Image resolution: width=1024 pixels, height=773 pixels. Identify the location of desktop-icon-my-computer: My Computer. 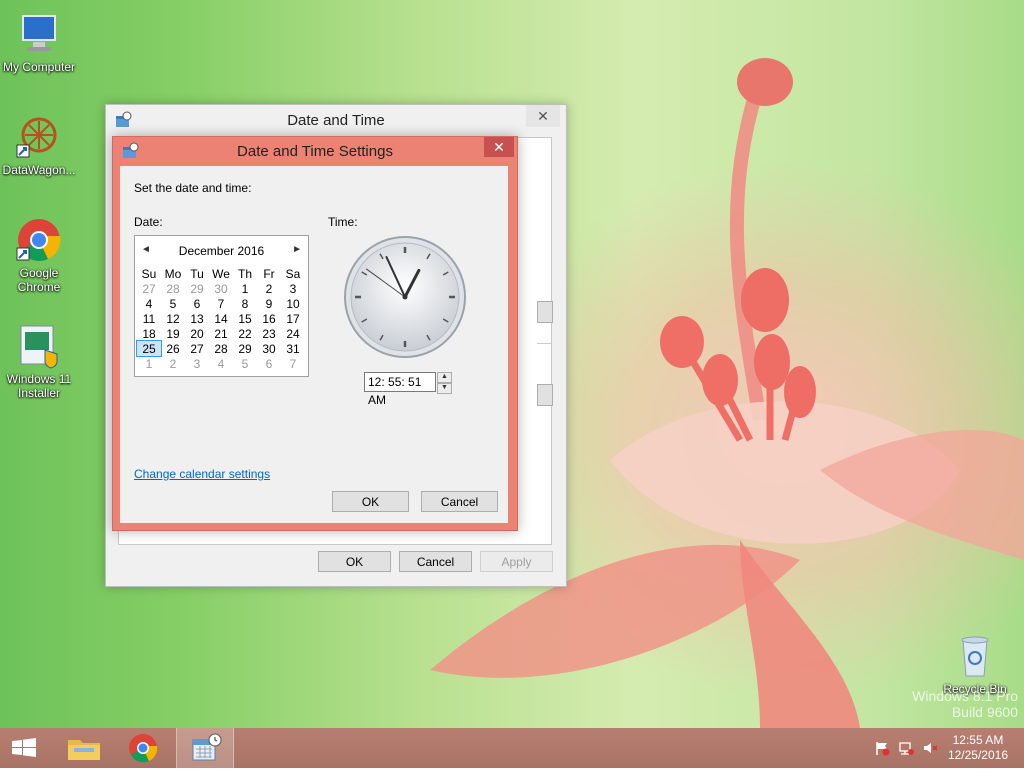
(39, 42).